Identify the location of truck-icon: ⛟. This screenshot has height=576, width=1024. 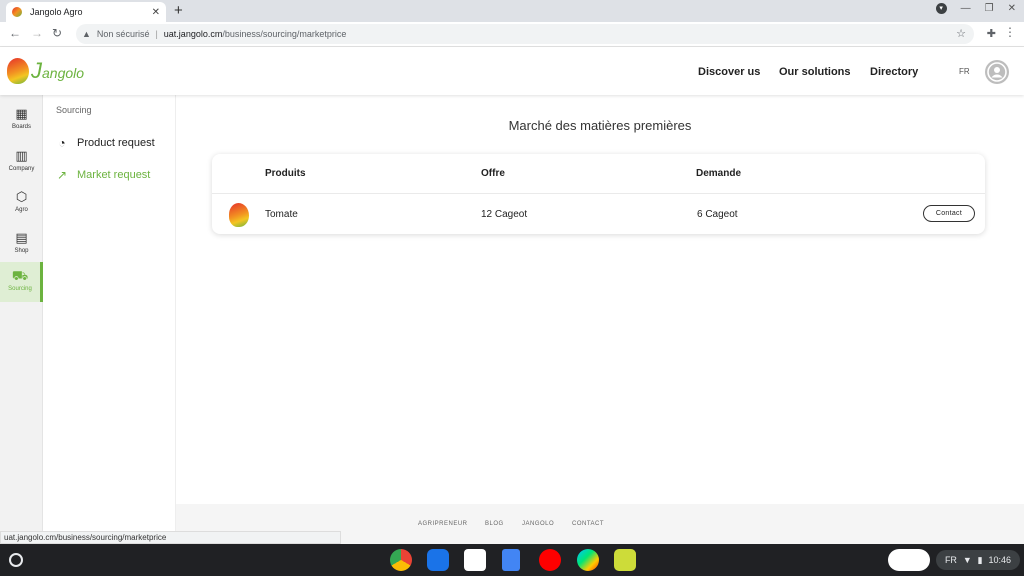
(20, 275).